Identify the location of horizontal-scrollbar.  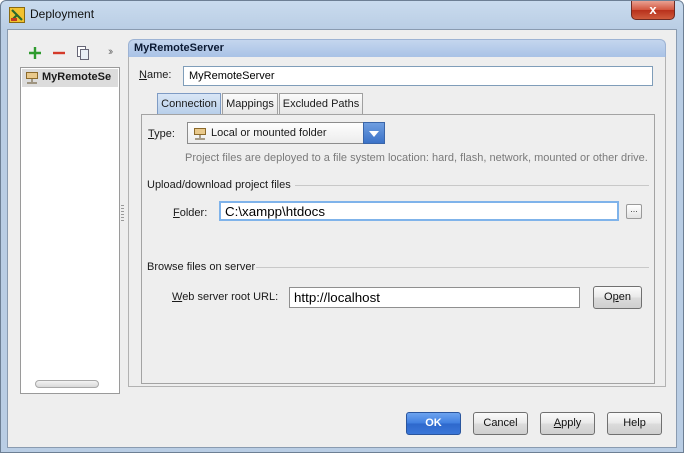
(67, 384).